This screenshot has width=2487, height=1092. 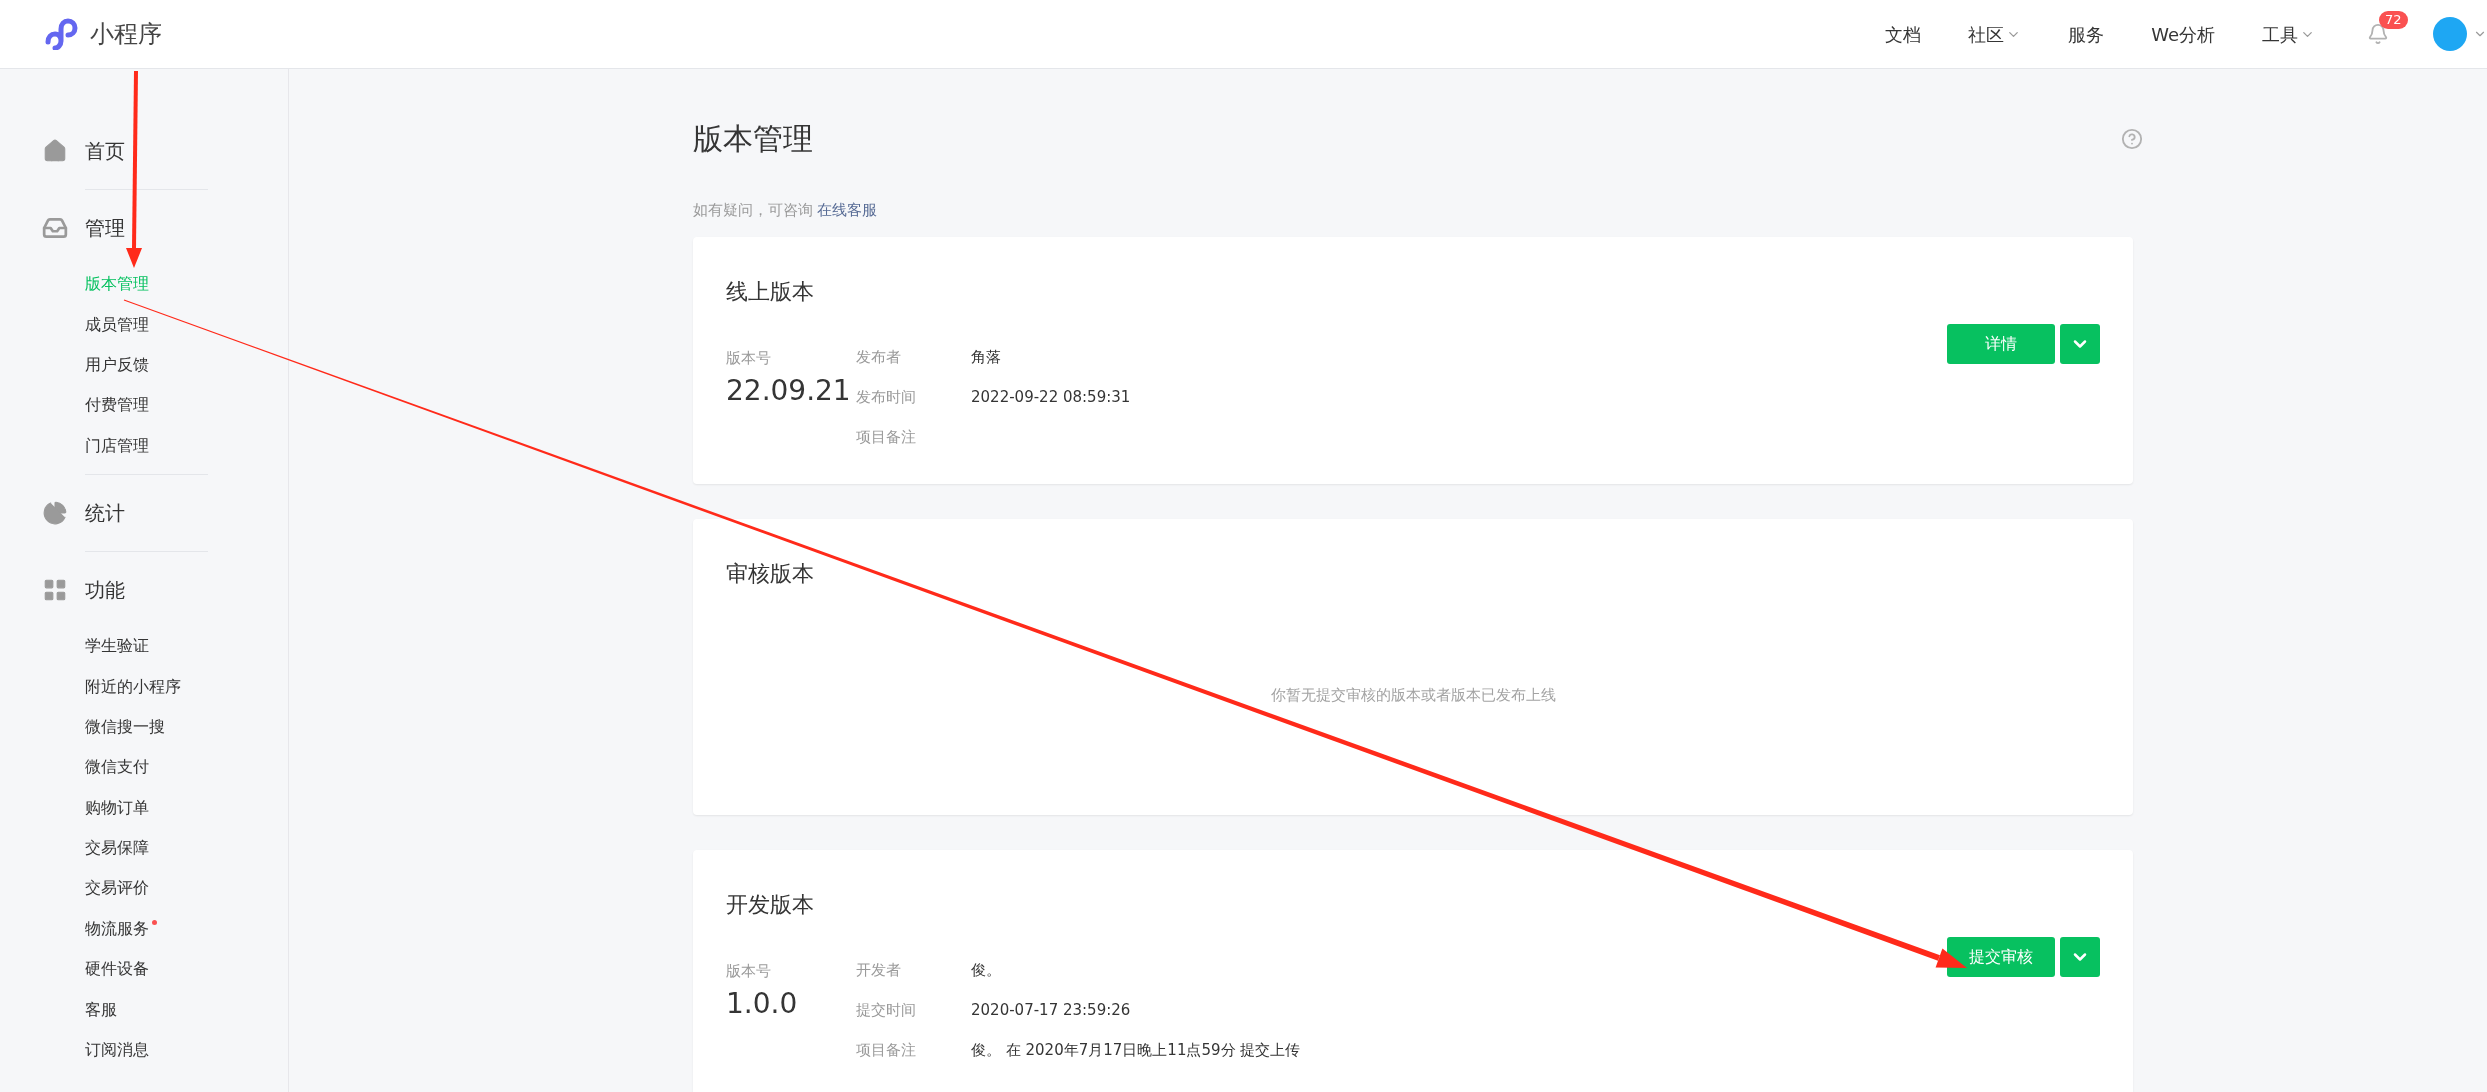 I want to click on field-label: 发布时间, so click(x=886, y=398).